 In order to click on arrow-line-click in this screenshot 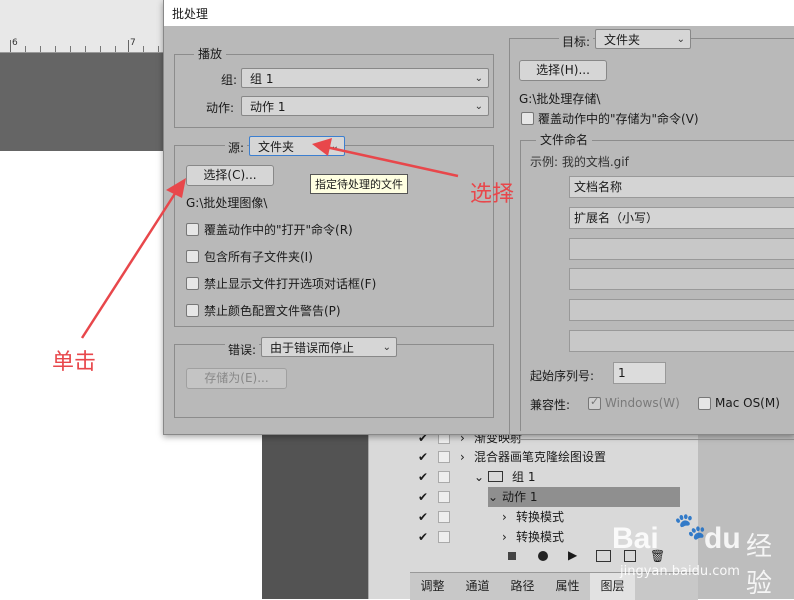, I will do `click(129, 265)`.